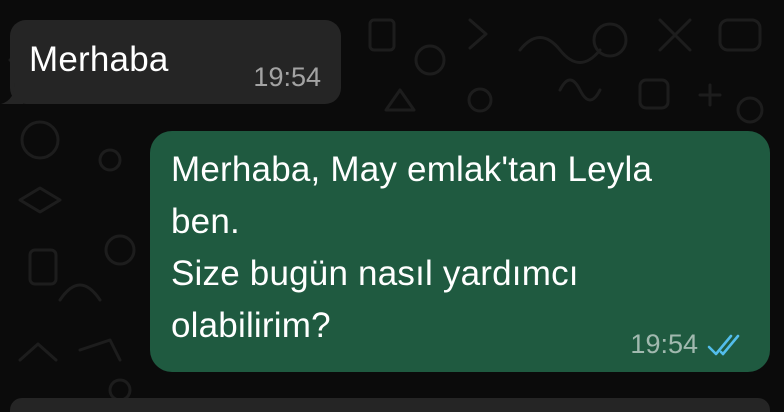 Image resolution: width=784 pixels, height=412 pixels. What do you see at coordinates (12, 93) in the screenshot?
I see `incoming-bubble-tail` at bounding box center [12, 93].